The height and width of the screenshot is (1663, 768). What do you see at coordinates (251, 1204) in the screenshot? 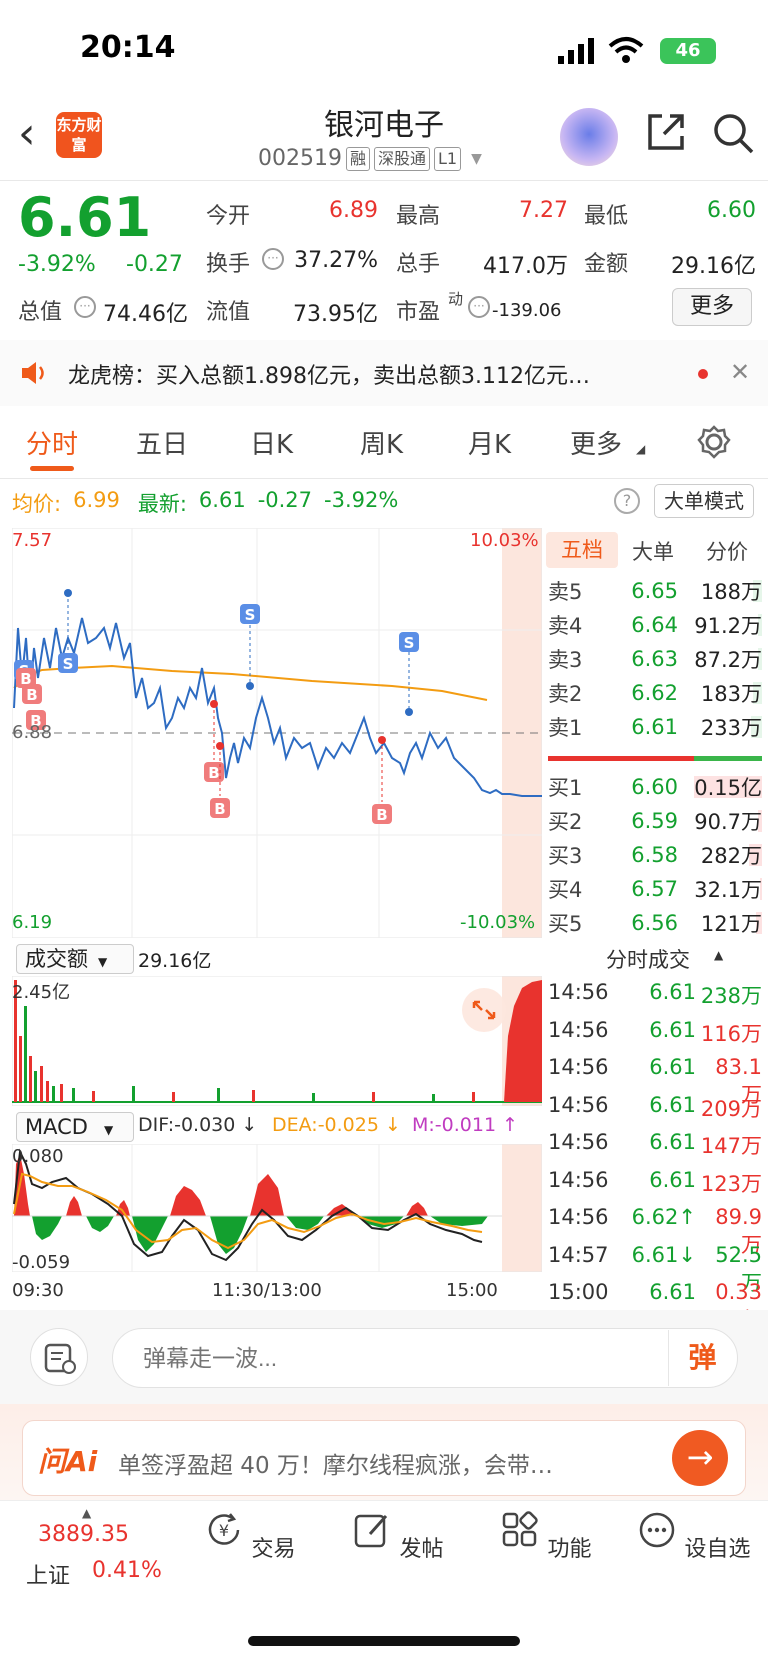
I see `macd-histogram` at bounding box center [251, 1204].